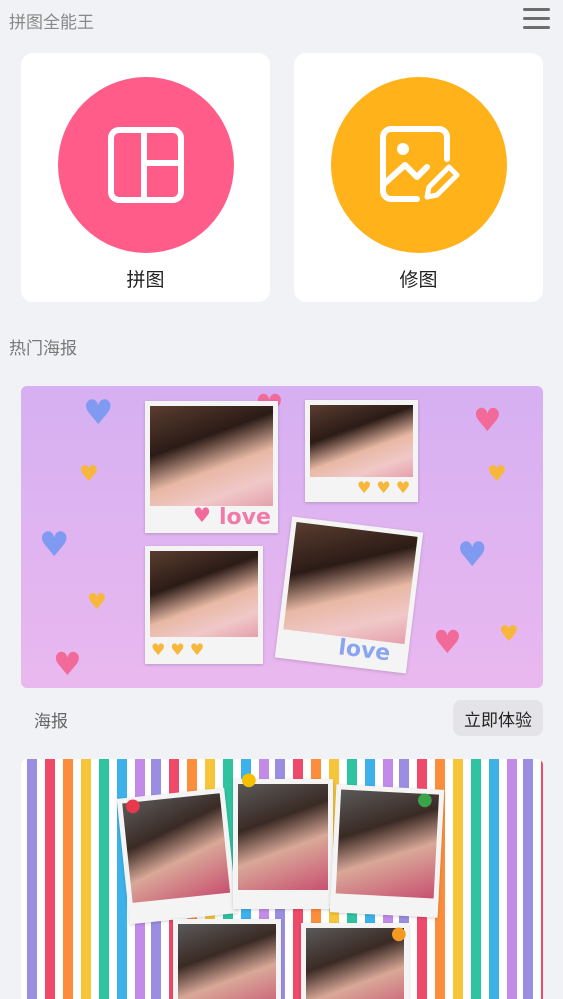  I want to click on strawberry-icon: ●, so click(133, 805).